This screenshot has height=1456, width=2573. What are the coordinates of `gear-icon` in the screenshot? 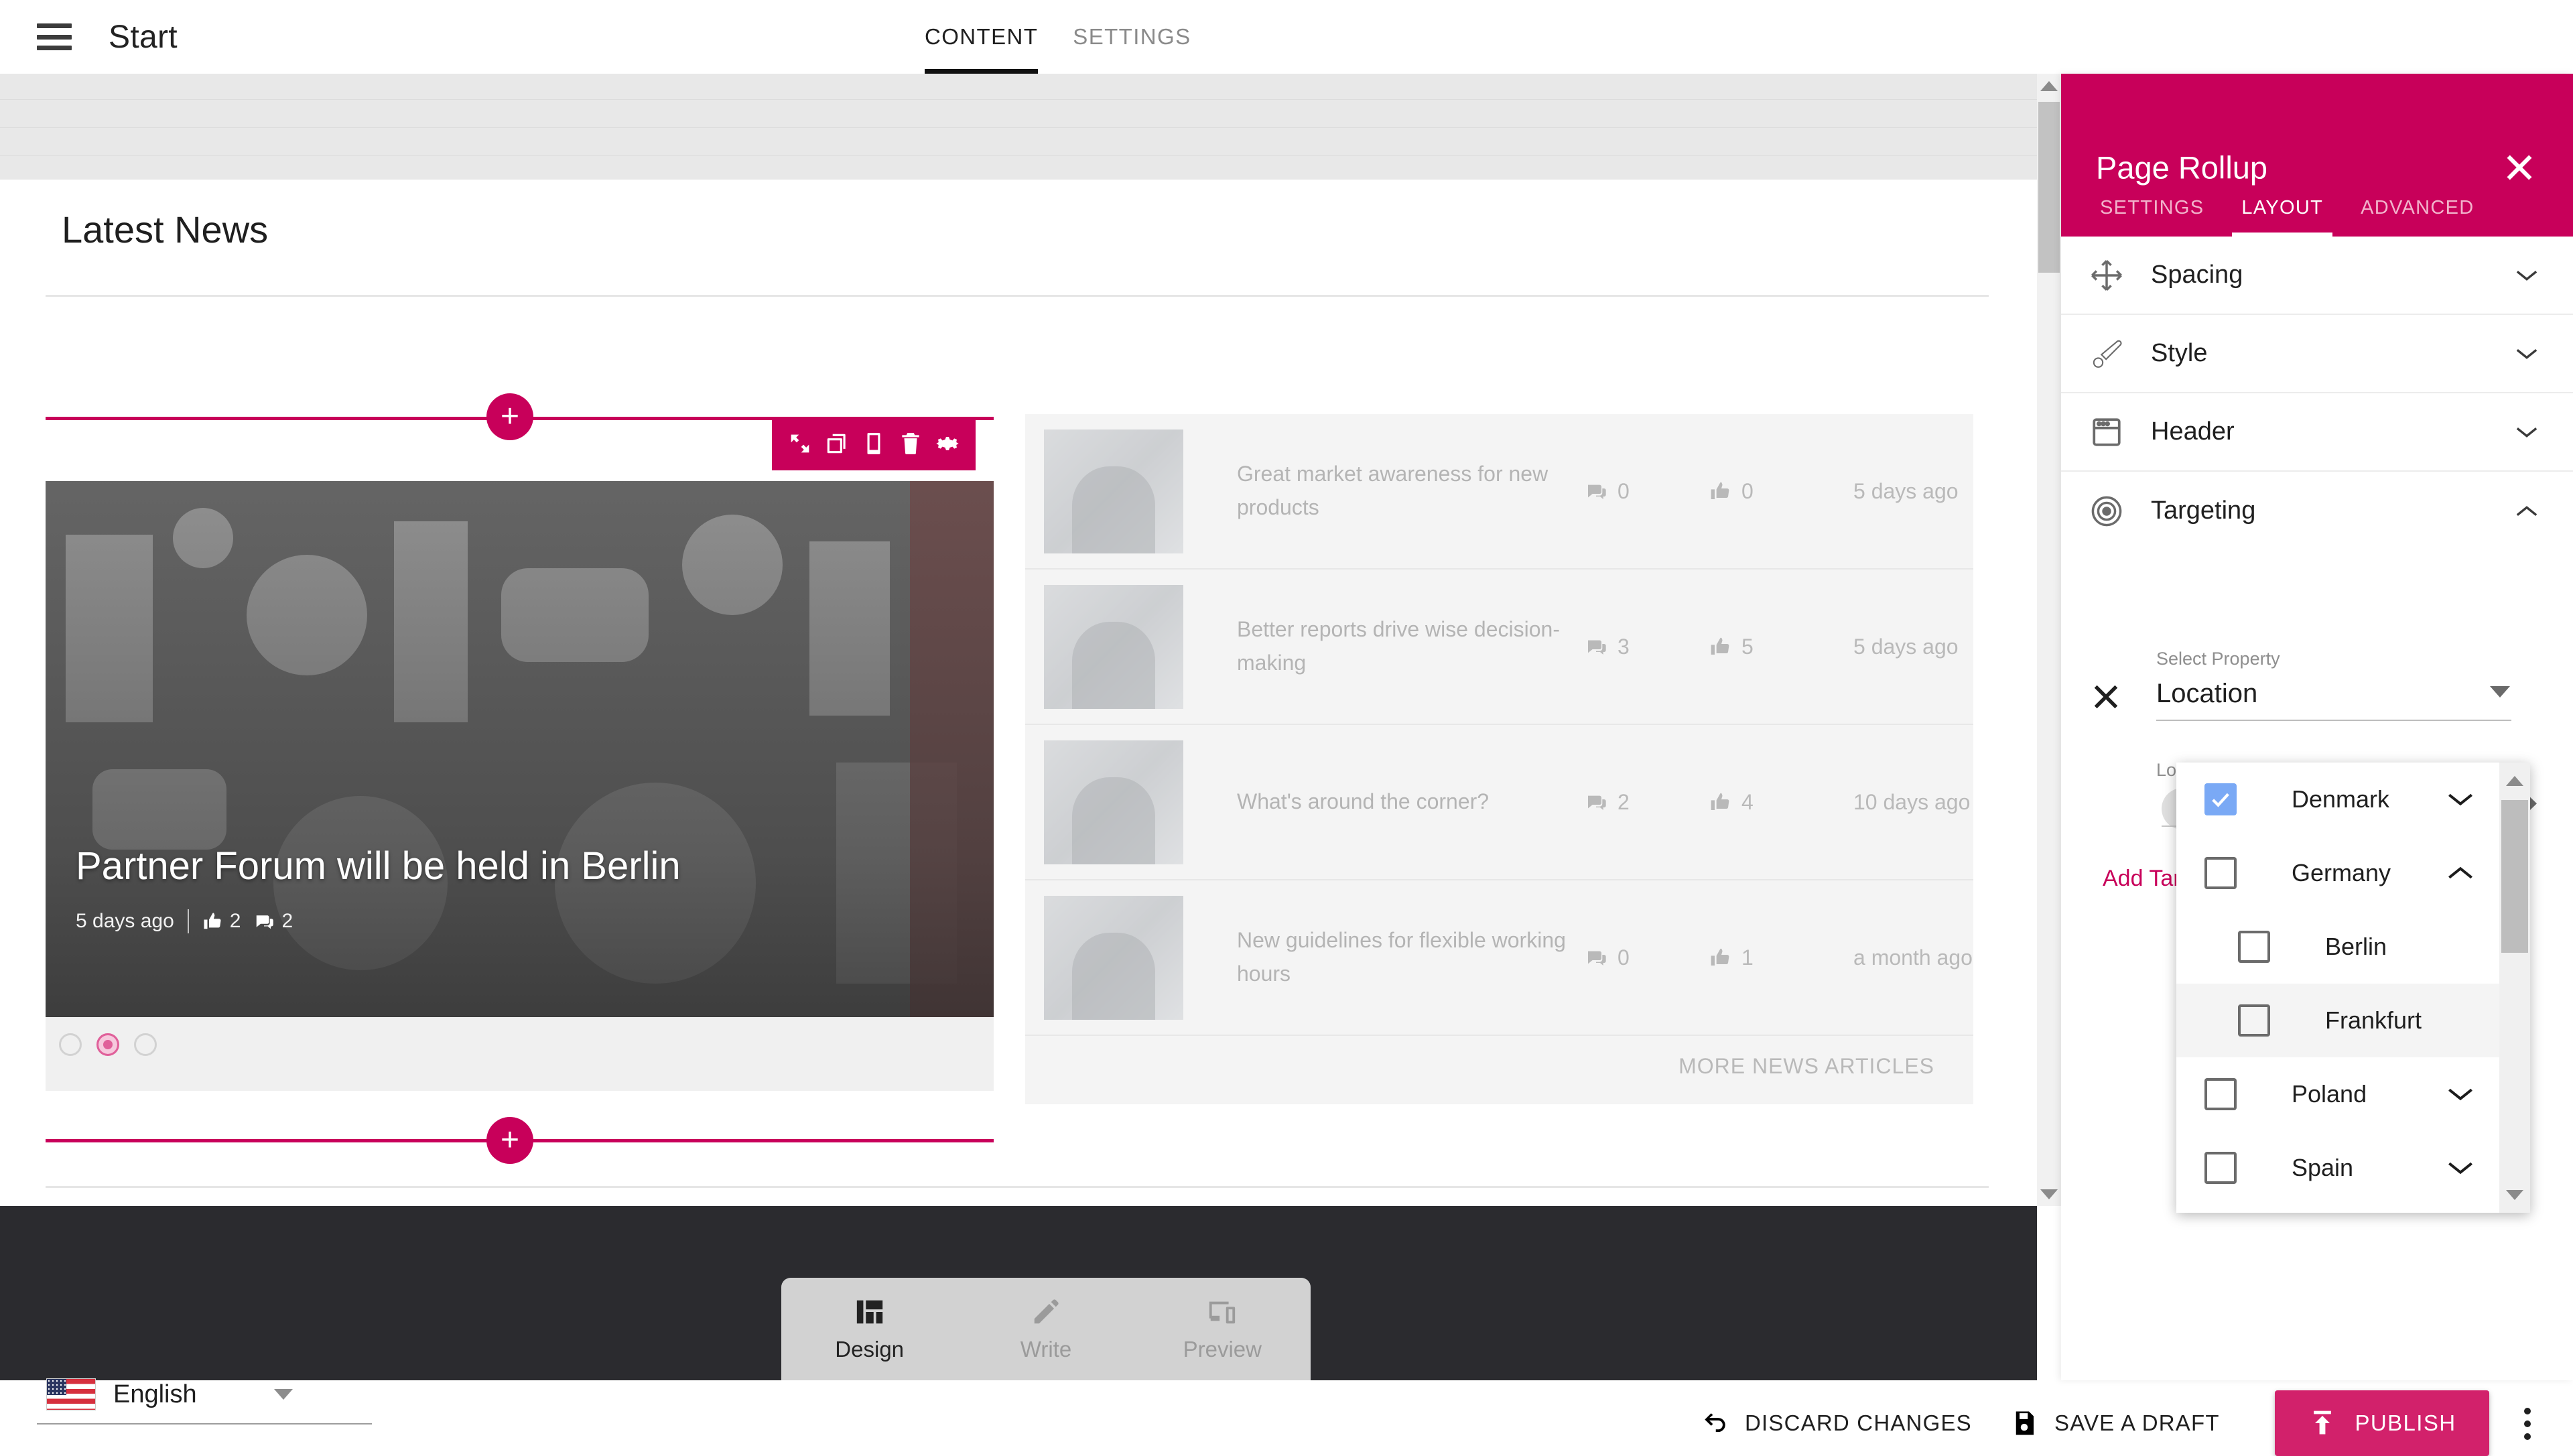 It's located at (947, 443).